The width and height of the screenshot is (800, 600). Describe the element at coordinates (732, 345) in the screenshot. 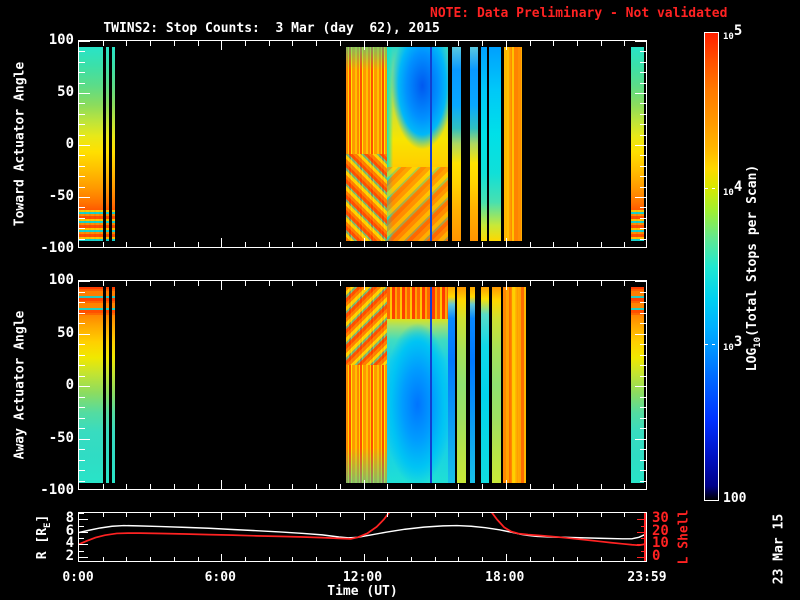

I see `colorbar-tick-label: 103` at that location.